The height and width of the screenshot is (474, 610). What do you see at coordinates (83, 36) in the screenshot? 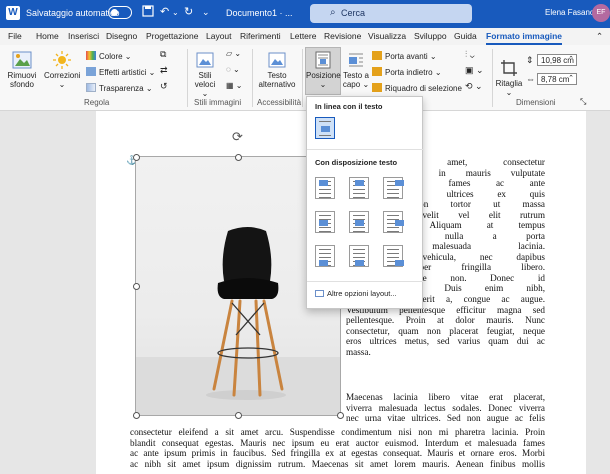
I see `tab-inserisci: Inserisci` at bounding box center [83, 36].